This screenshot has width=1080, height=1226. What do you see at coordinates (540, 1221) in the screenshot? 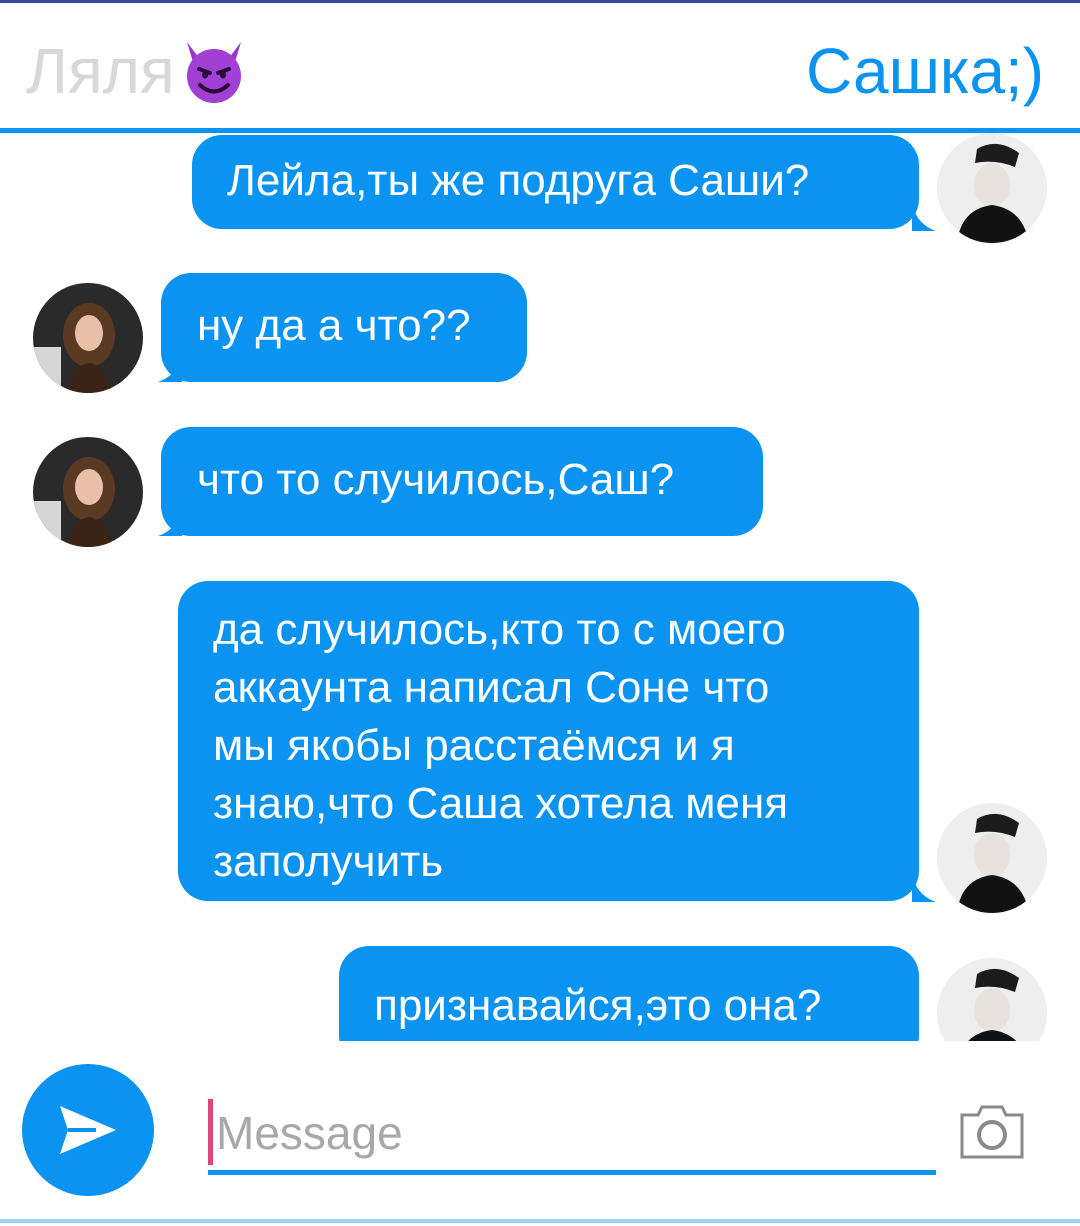
I see `bottom-edge-line` at bounding box center [540, 1221].